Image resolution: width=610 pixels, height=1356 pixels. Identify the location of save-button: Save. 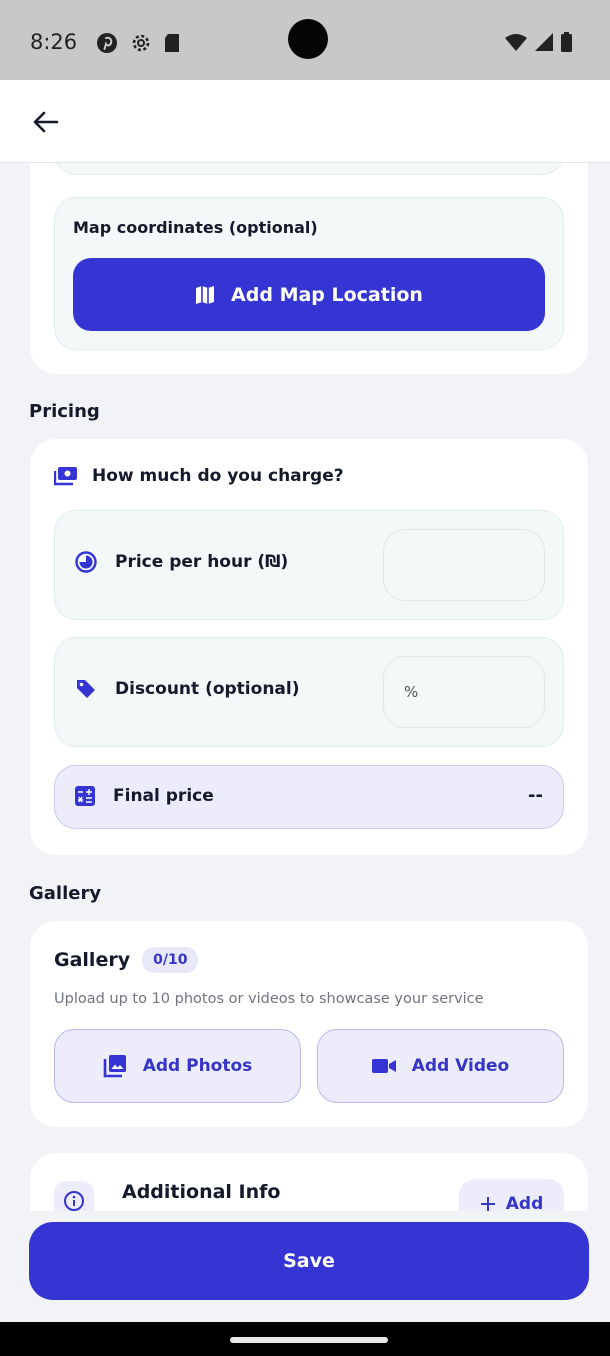
(309, 1261).